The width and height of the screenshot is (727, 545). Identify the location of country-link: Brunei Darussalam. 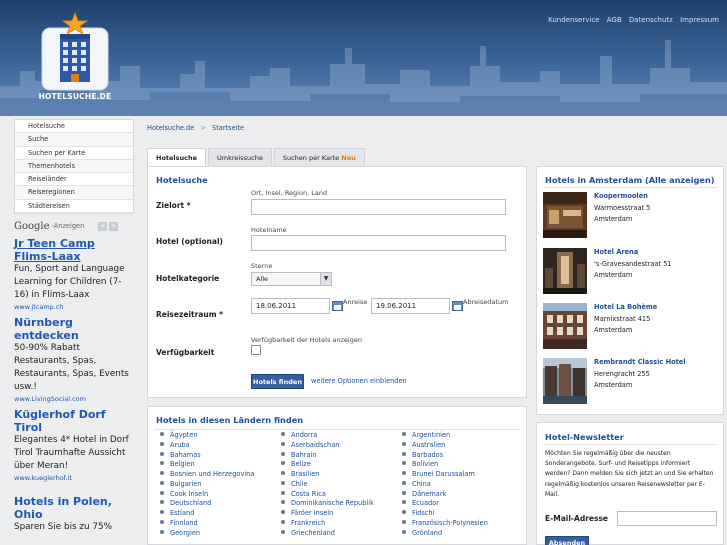
(445, 475).